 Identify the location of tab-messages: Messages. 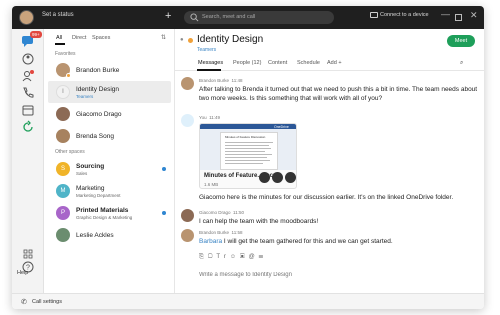
(210, 63).